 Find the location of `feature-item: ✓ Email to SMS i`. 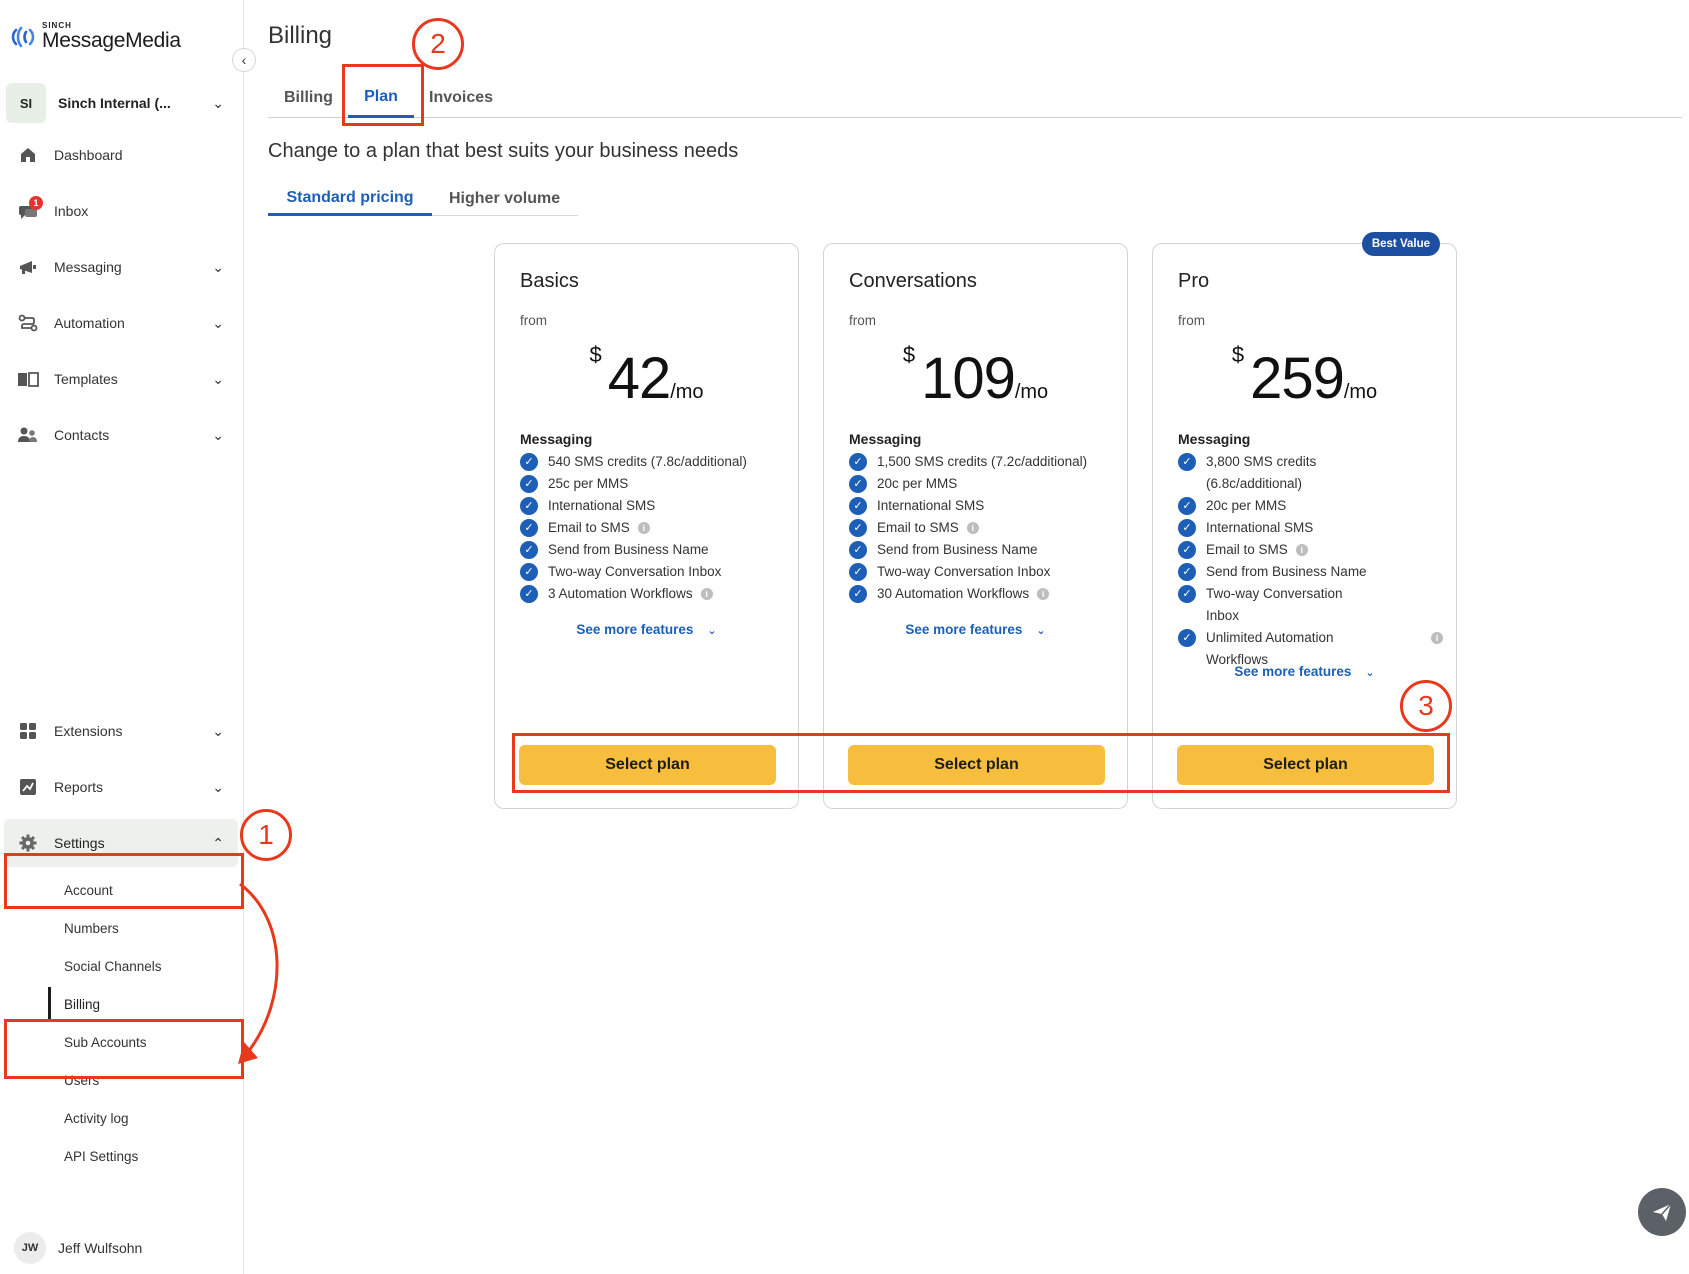

feature-item: ✓ Email to SMS i is located at coordinates (981, 528).